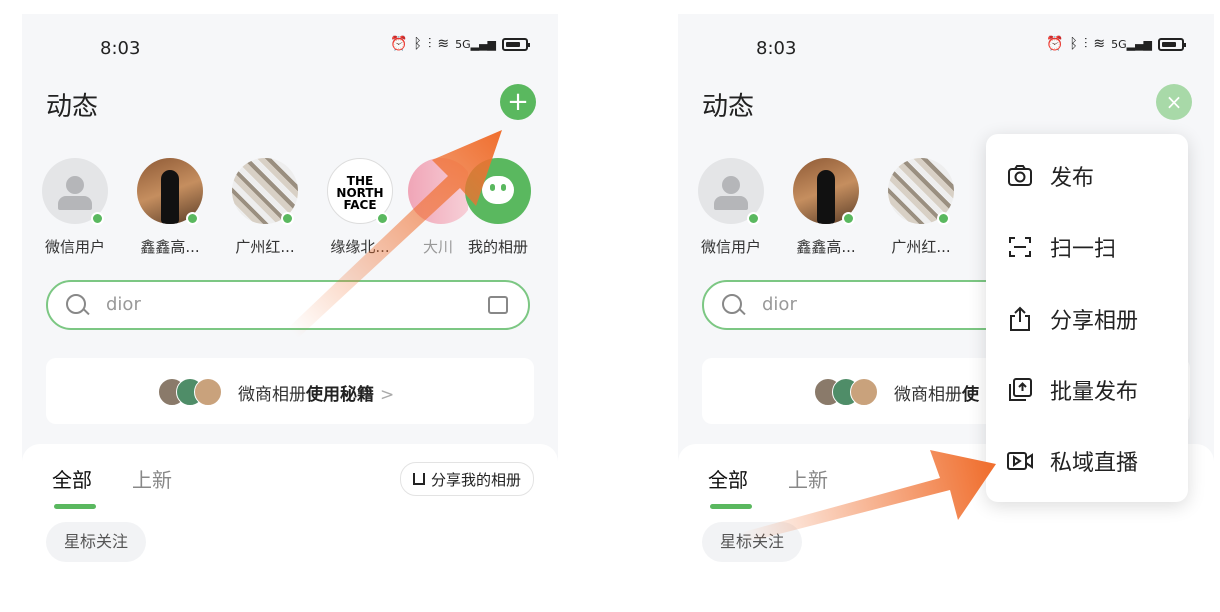  I want to click on menu-item-share-album: 分享相册, so click(1087, 319).